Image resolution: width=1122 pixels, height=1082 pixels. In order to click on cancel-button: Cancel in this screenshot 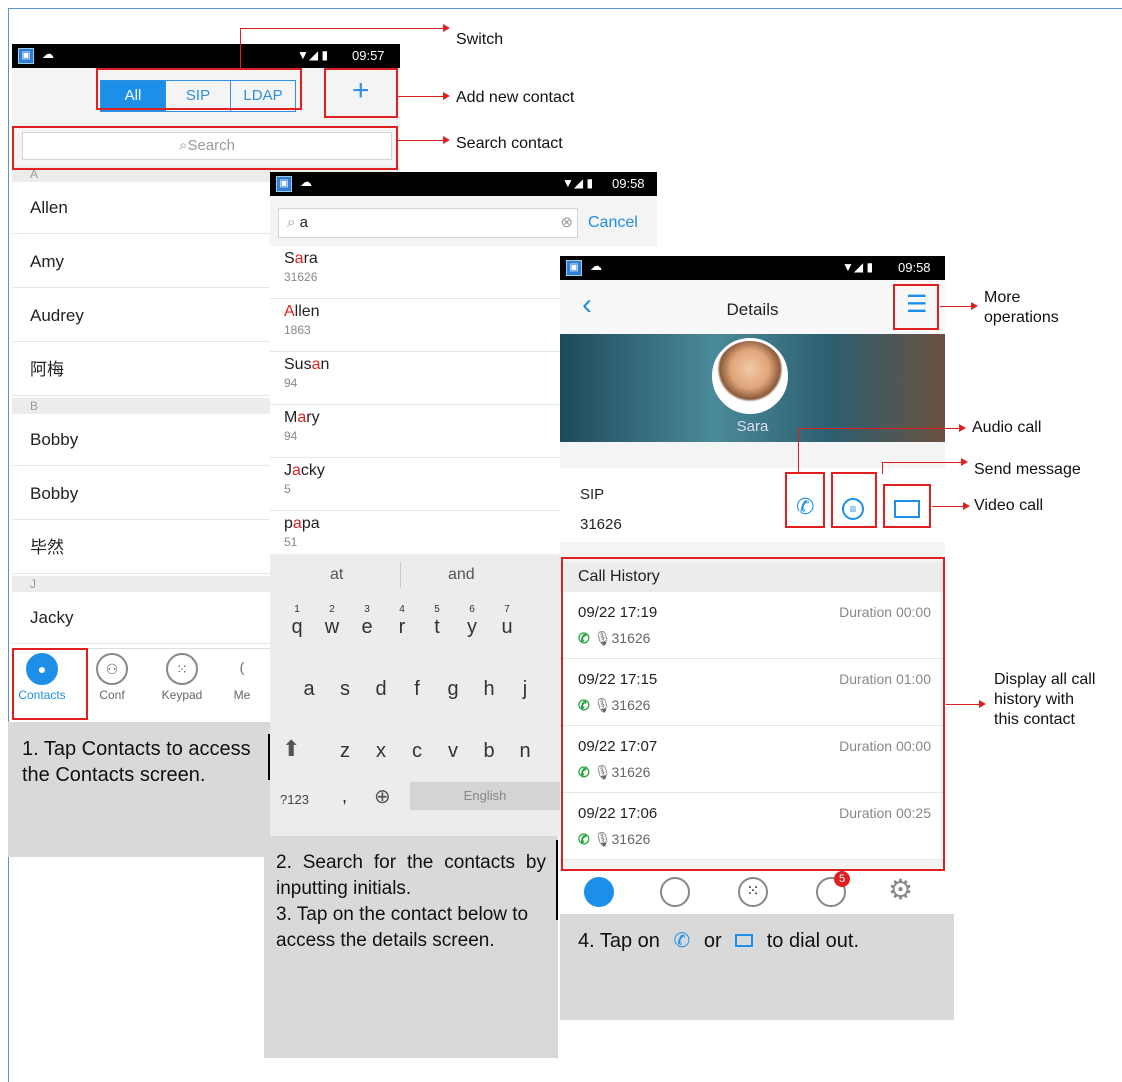, I will do `click(613, 223)`.